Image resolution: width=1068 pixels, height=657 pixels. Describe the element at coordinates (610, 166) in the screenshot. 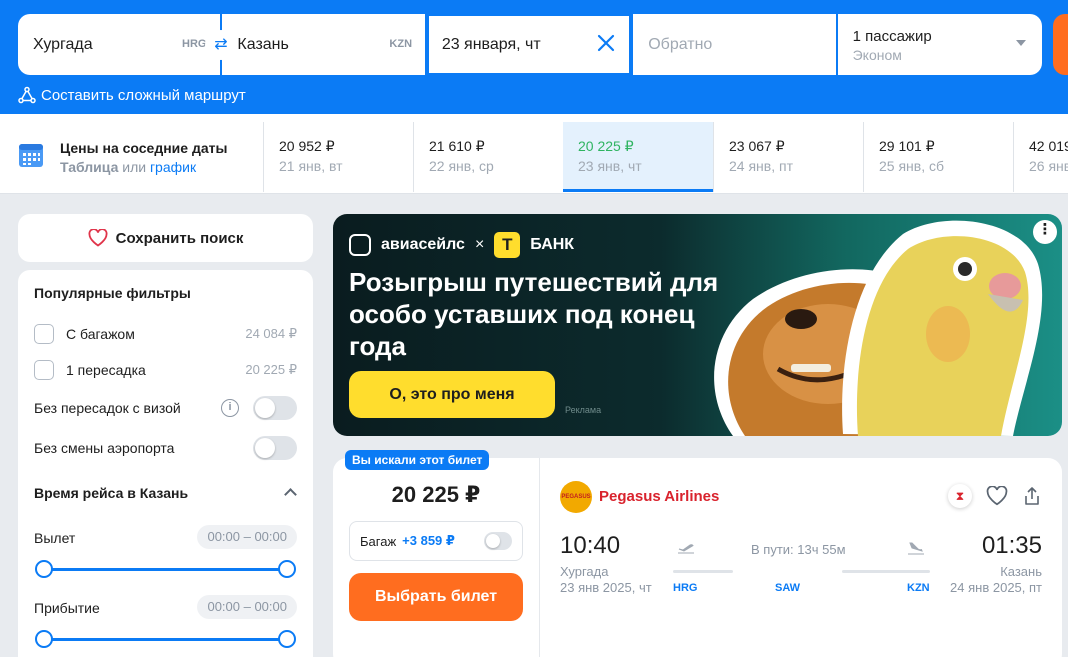

I see `date-label: 23 янв, чт` at that location.